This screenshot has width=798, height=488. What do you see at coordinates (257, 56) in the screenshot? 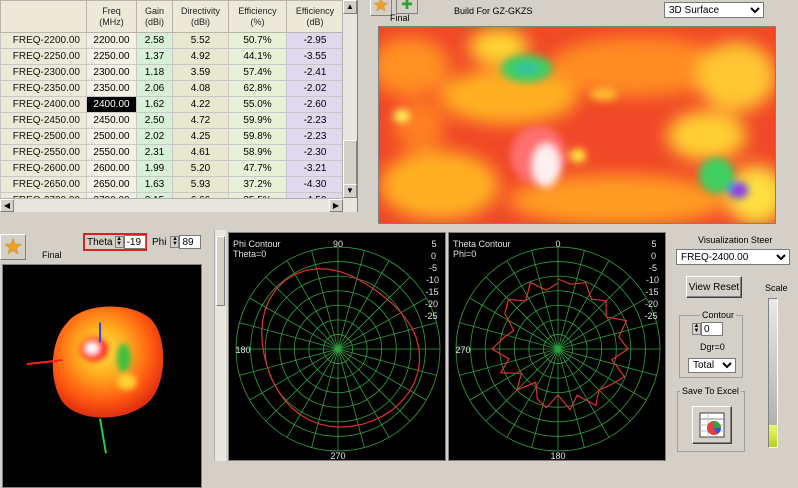
I see `cell-eff: 44.1%` at bounding box center [257, 56].